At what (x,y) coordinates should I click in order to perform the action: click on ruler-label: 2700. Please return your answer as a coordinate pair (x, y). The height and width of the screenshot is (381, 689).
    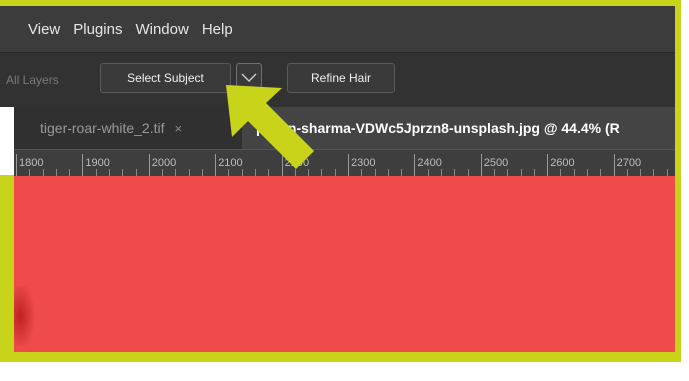
    Looking at the image, I should click on (629, 163).